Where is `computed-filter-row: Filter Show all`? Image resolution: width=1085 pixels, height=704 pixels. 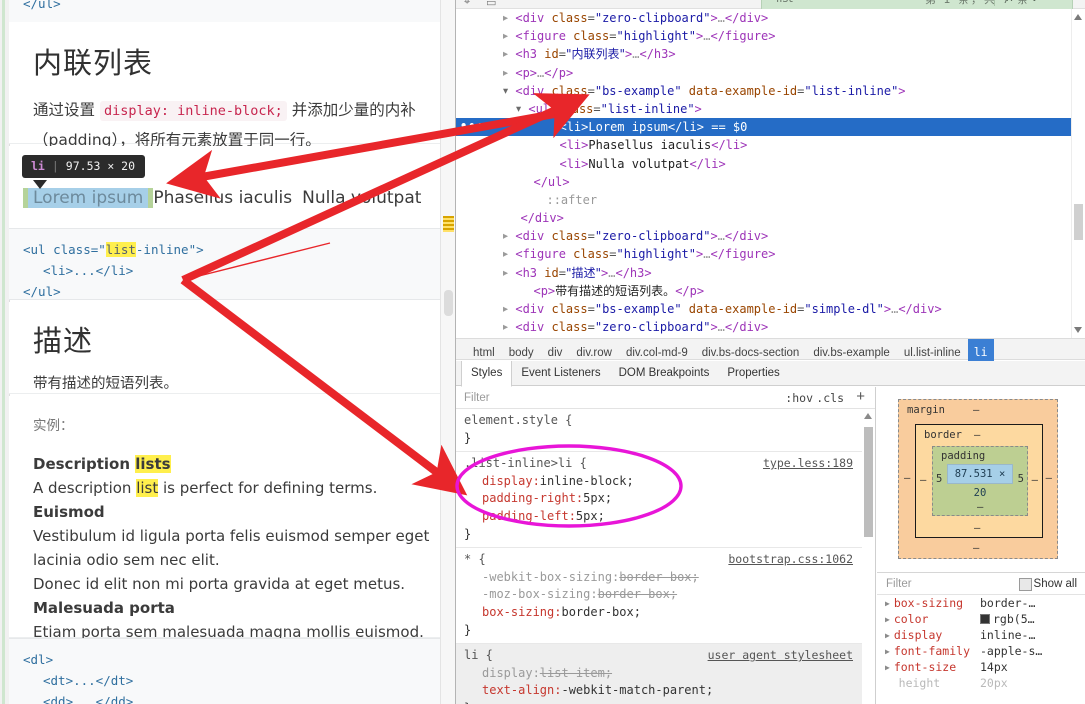 computed-filter-row: Filter Show all is located at coordinates (981, 584).